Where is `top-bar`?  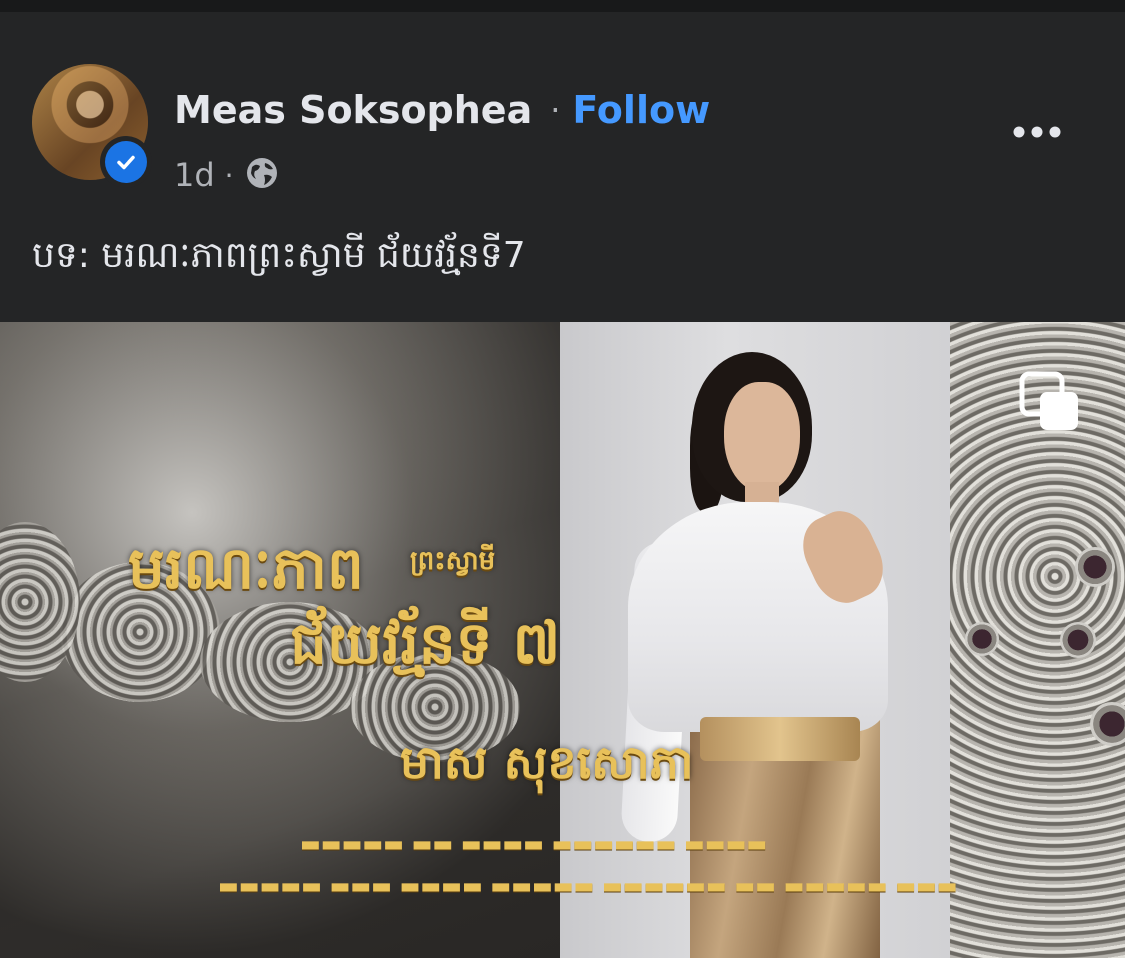
top-bar is located at coordinates (562, 6).